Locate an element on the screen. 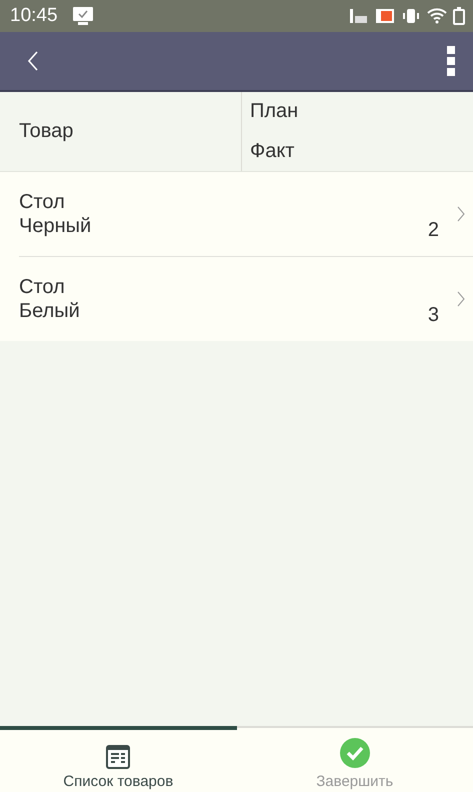 This screenshot has width=473, height=792. product-name: Стол Черный is located at coordinates (55, 214).